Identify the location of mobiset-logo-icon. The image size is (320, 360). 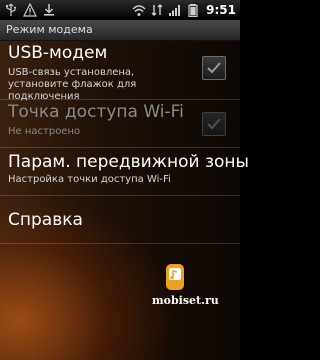
(175, 277).